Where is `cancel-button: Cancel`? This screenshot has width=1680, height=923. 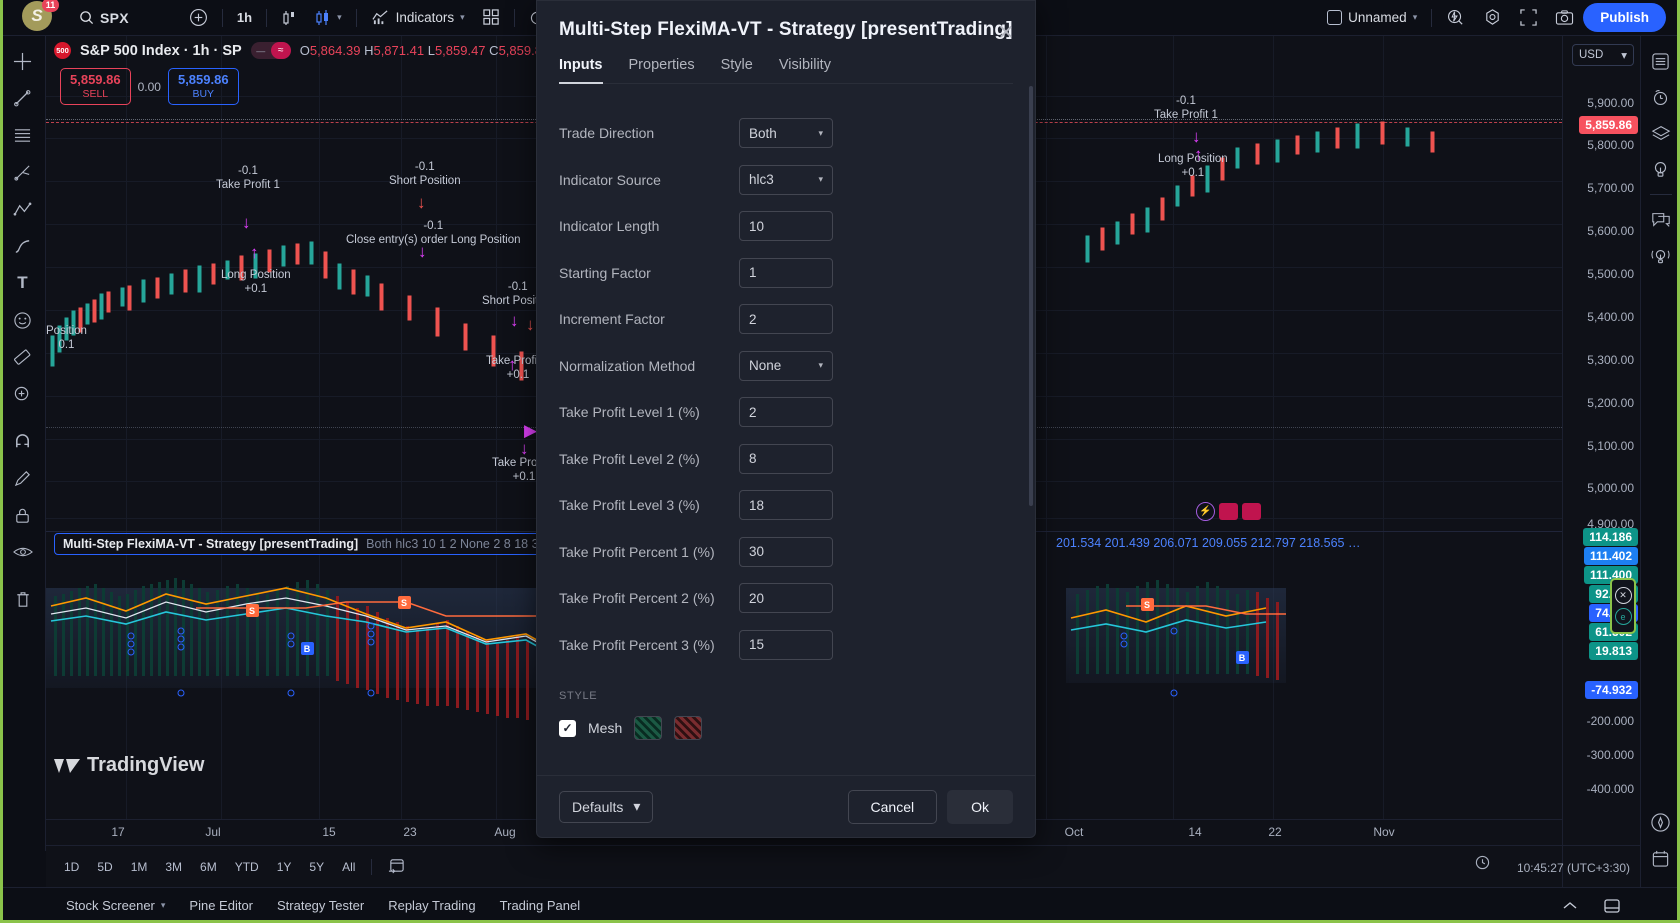 cancel-button: Cancel is located at coordinates (892, 806).